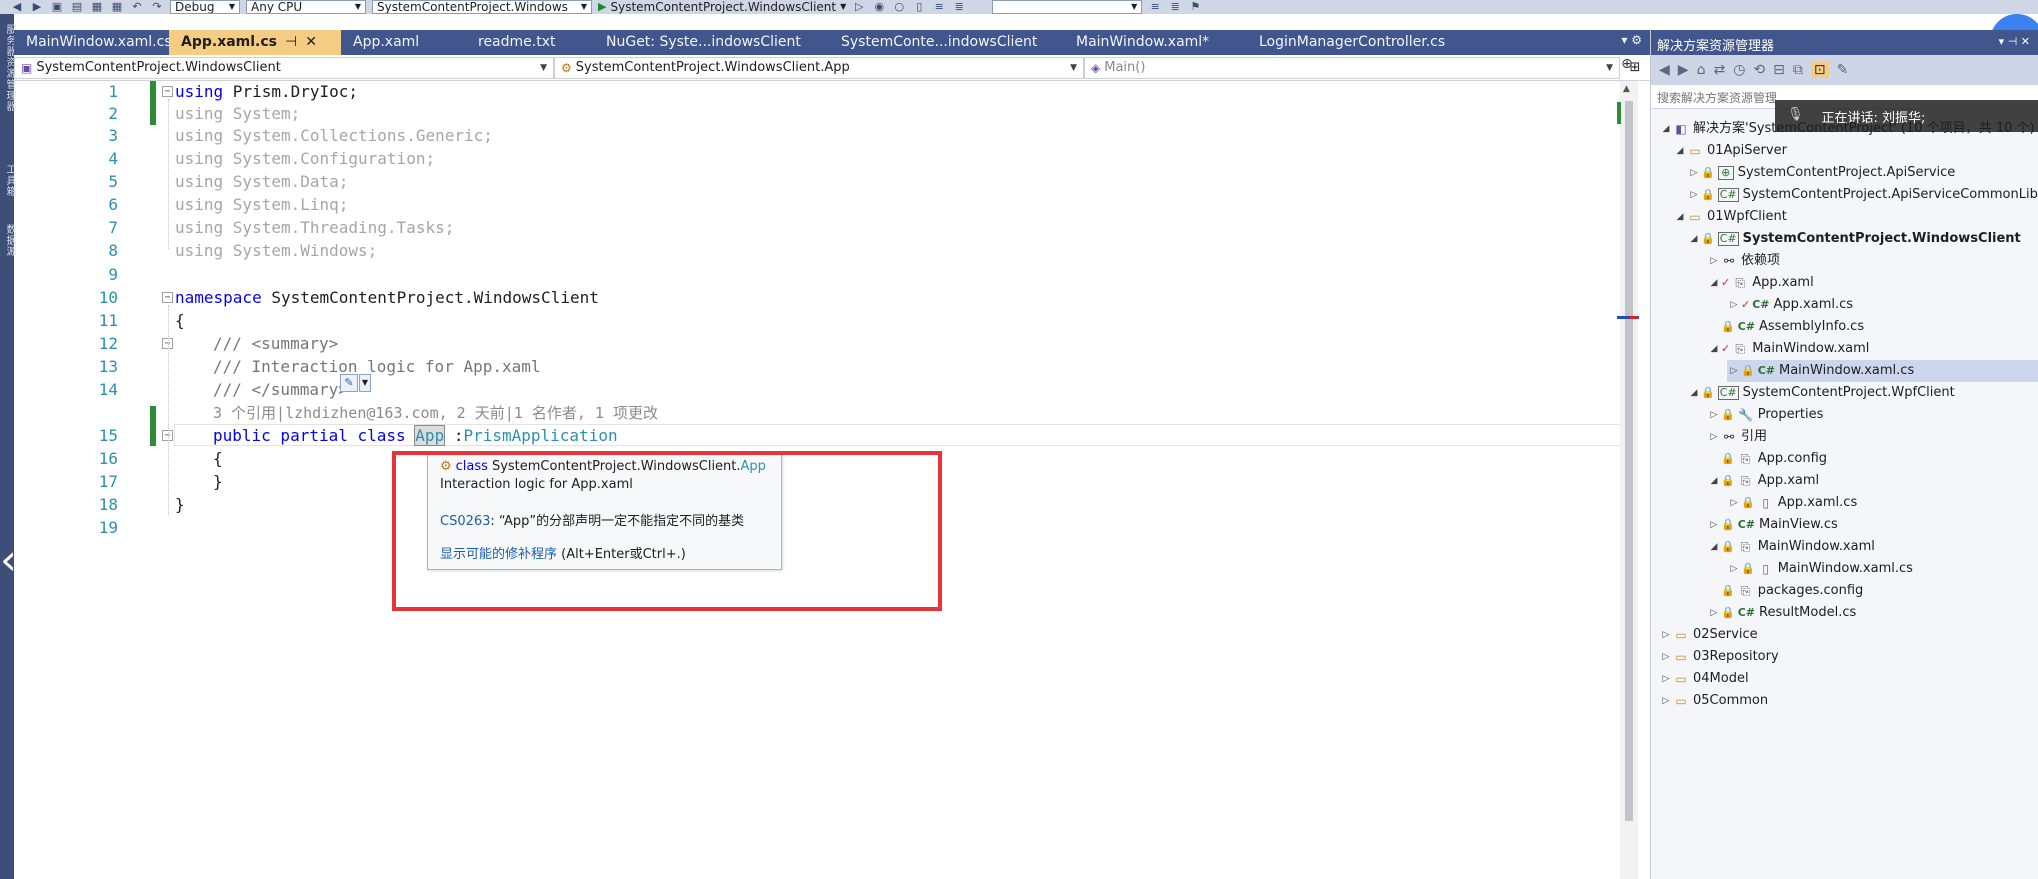  What do you see at coordinates (1631, 42) in the screenshot?
I see `tab-overflow-icon: ▾ ⚙` at bounding box center [1631, 42].